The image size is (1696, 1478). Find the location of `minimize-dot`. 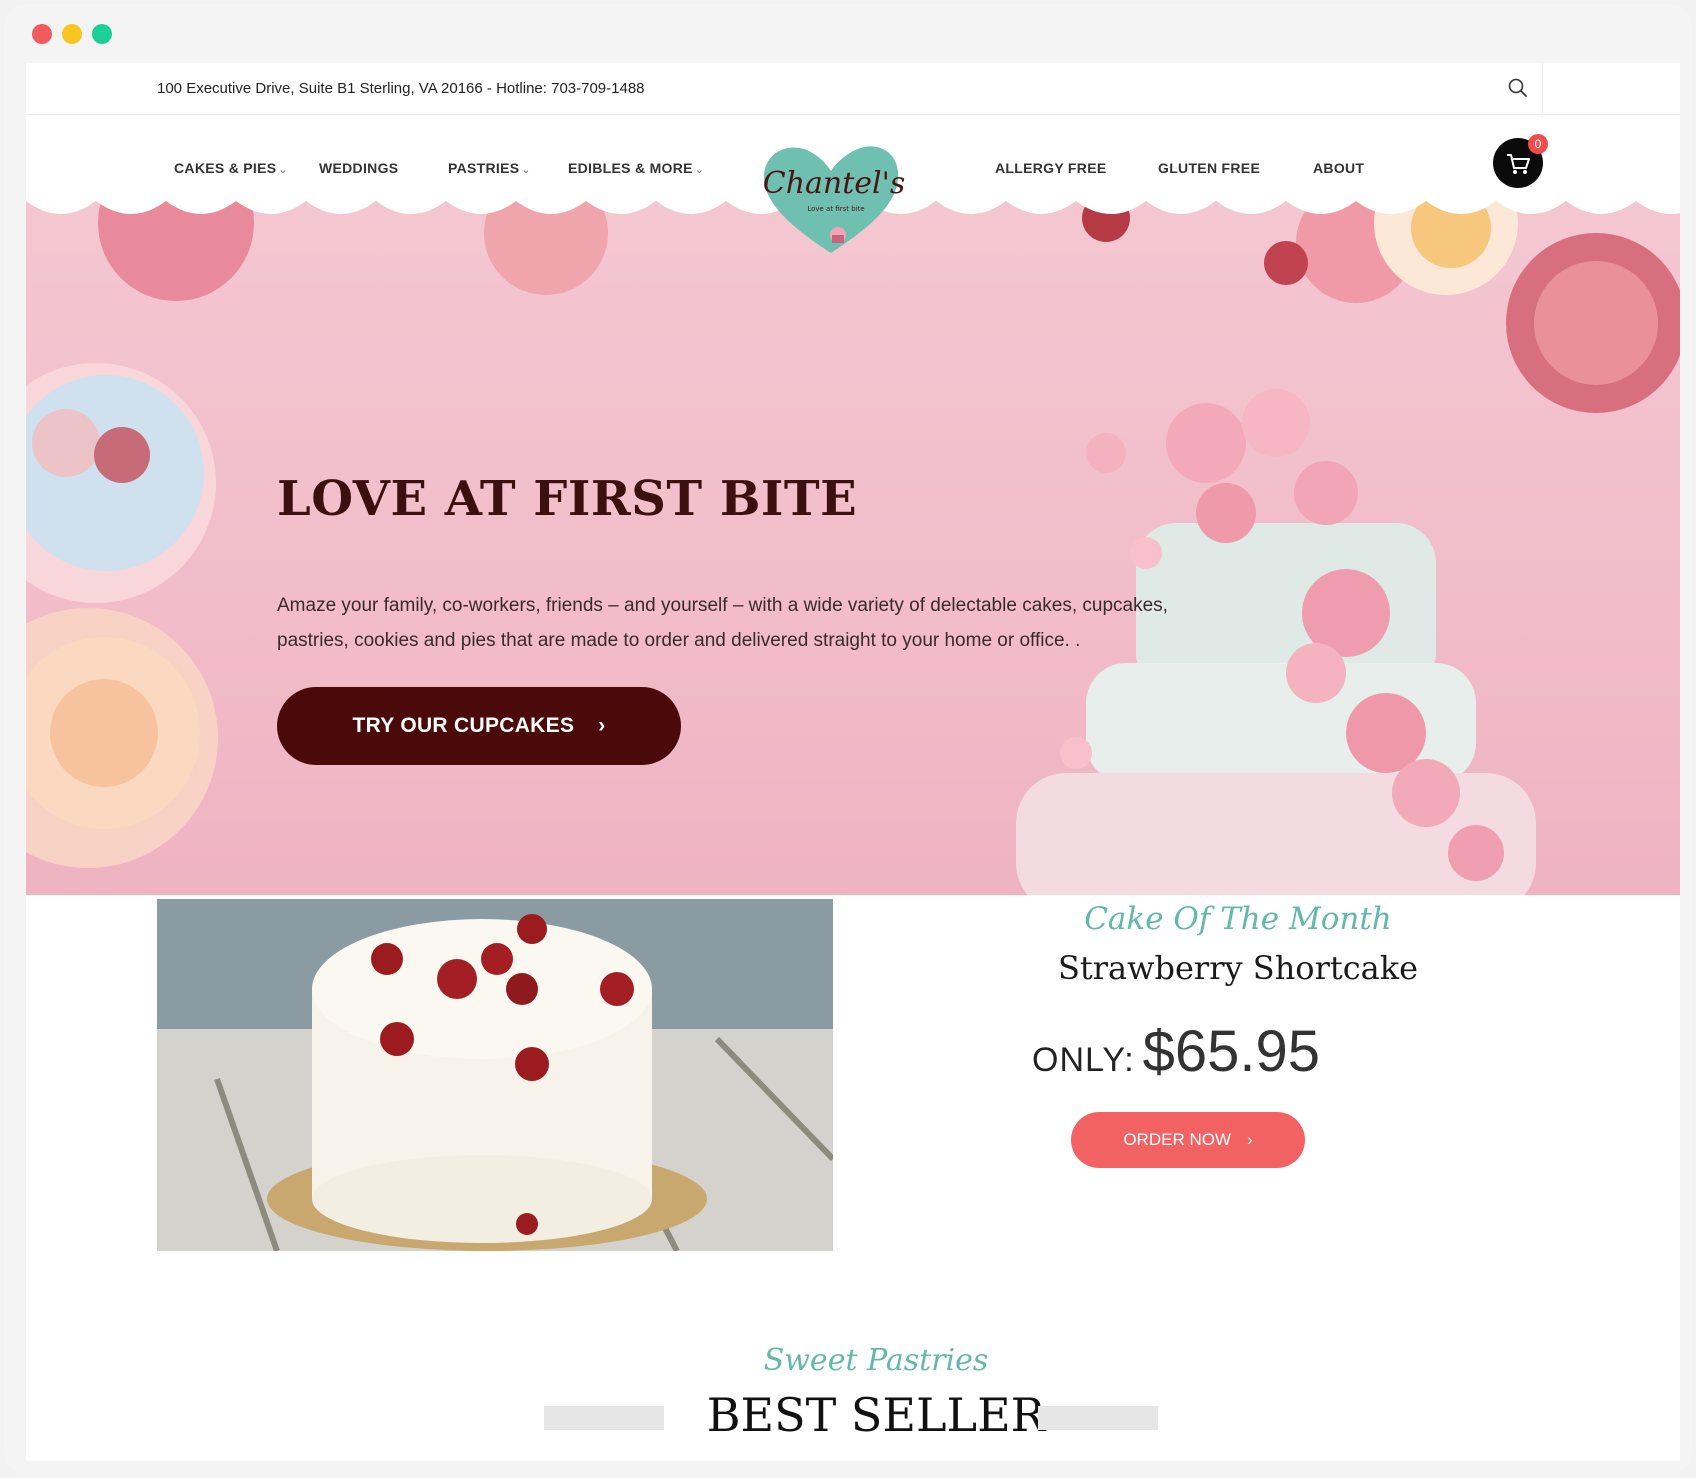

minimize-dot is located at coordinates (72, 34).